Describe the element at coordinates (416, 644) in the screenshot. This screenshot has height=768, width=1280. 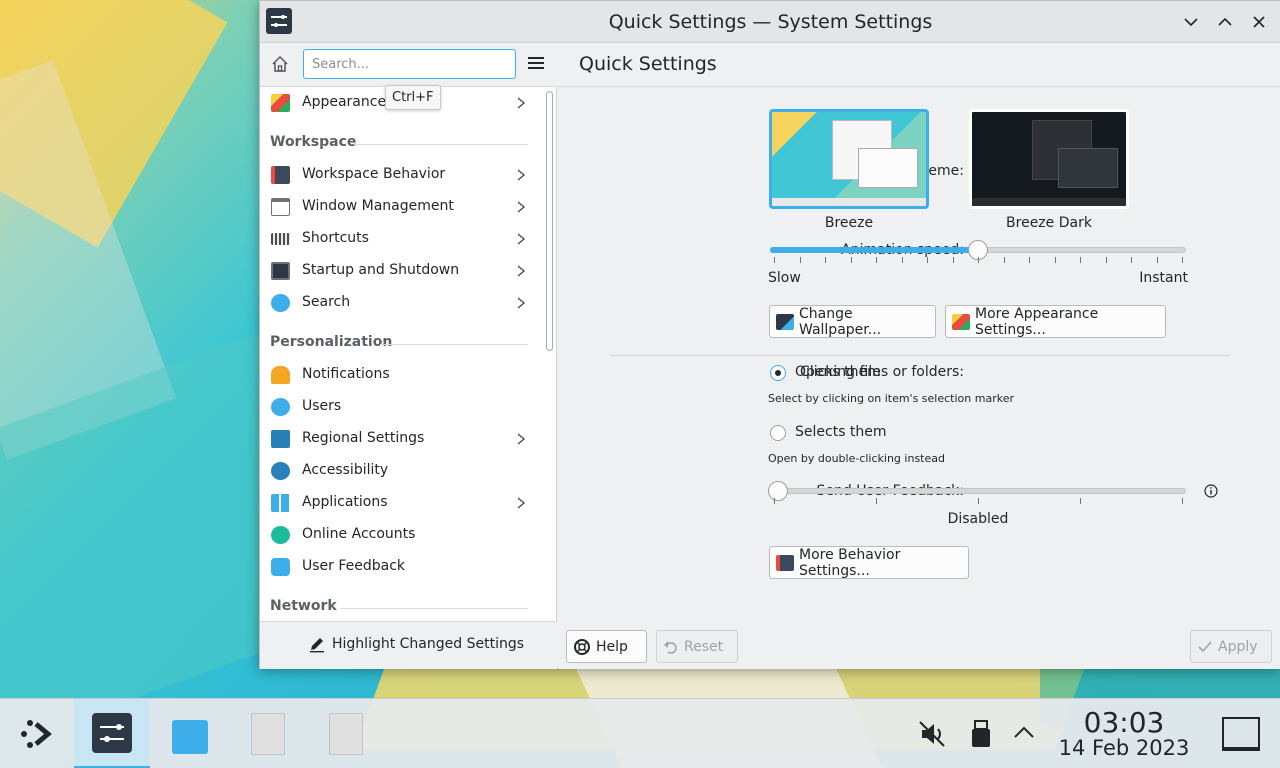
I see `highlight-changed-settings-button: Highlight Changed Settings` at that location.